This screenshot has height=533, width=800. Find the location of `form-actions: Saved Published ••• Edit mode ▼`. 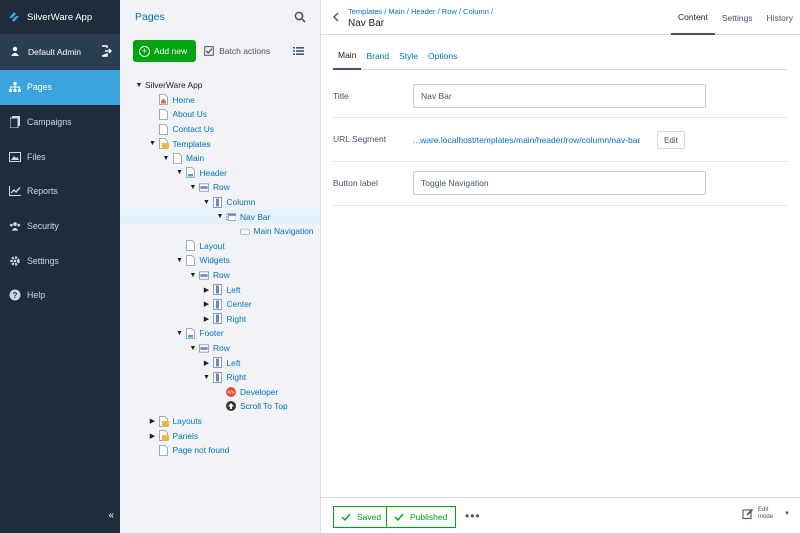

form-actions: Saved Published ••• Edit mode ▼ is located at coordinates (560, 515).